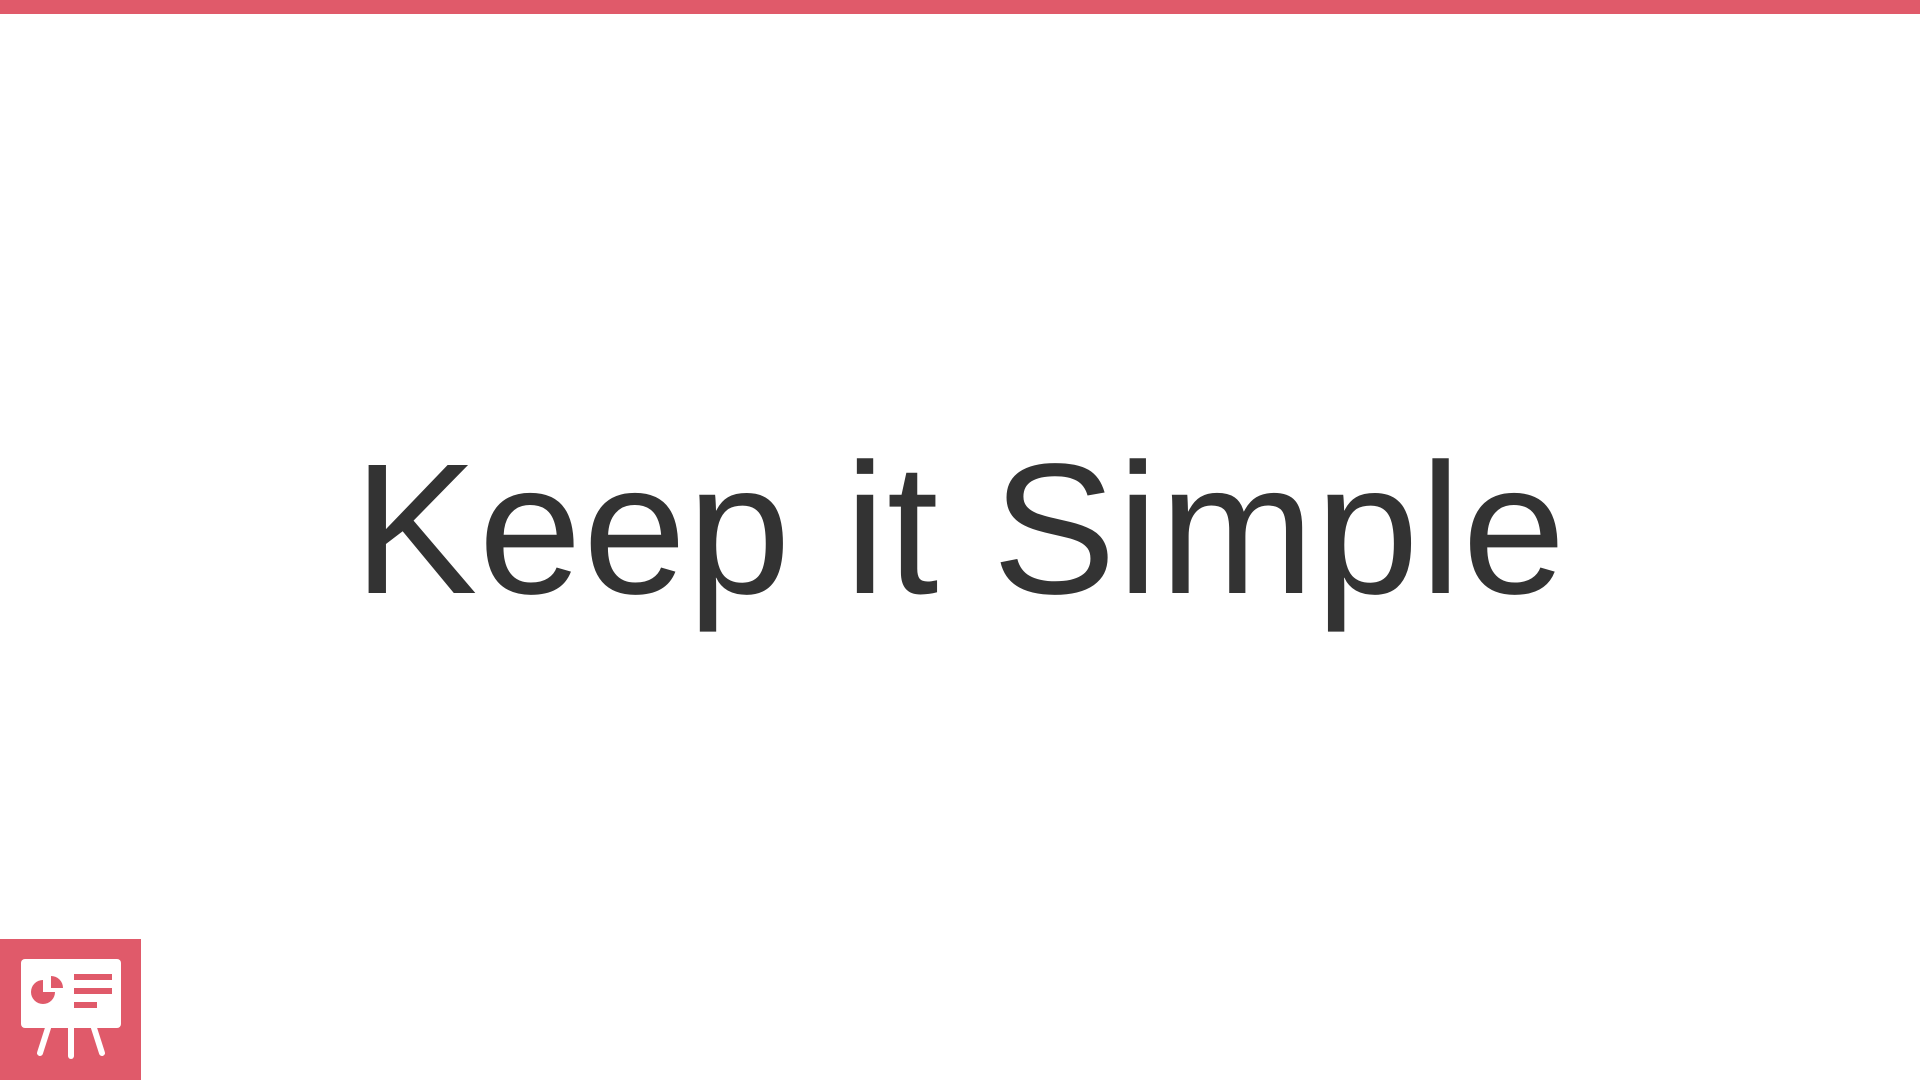 The image size is (1920, 1080). I want to click on app-logo, so click(70, 1009).